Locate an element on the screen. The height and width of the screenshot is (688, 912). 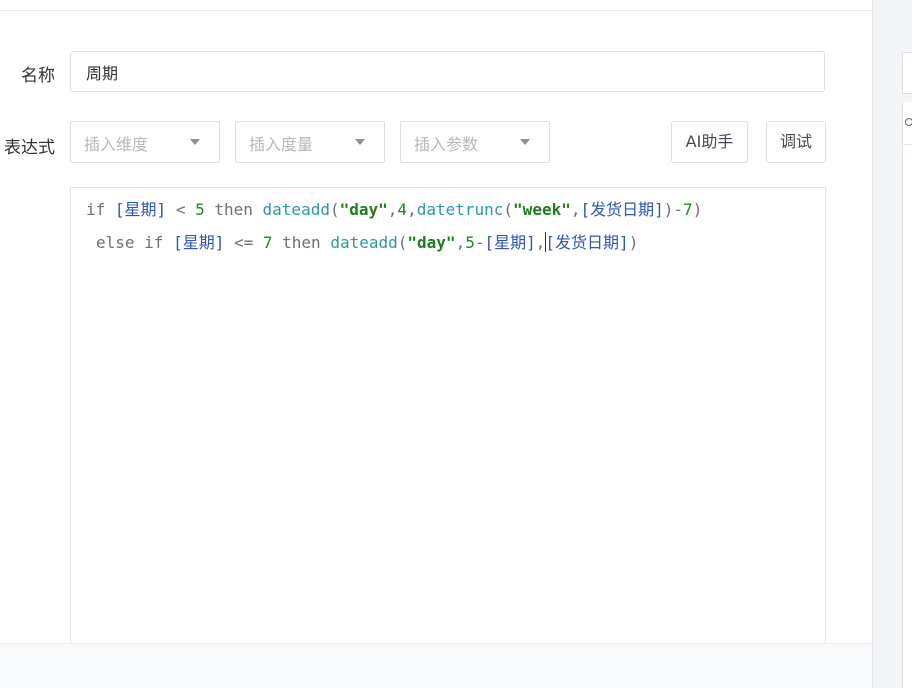
insert-parameter-select: 插入参数 is located at coordinates (475, 142).